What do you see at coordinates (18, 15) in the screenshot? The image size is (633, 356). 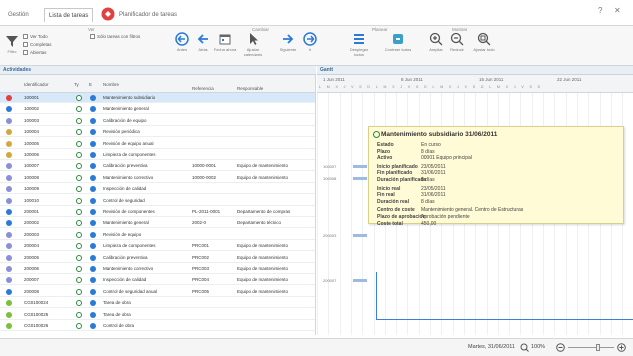 I see `tab-gestion: Gestión` at bounding box center [18, 15].